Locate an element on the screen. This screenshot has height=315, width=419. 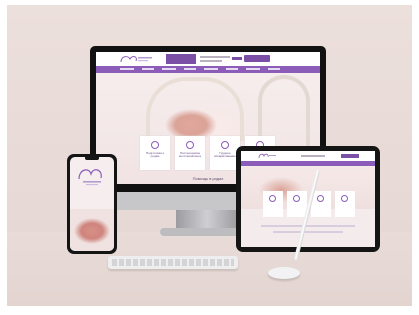
hero-decor-arch is located at coordinates (195, 109).